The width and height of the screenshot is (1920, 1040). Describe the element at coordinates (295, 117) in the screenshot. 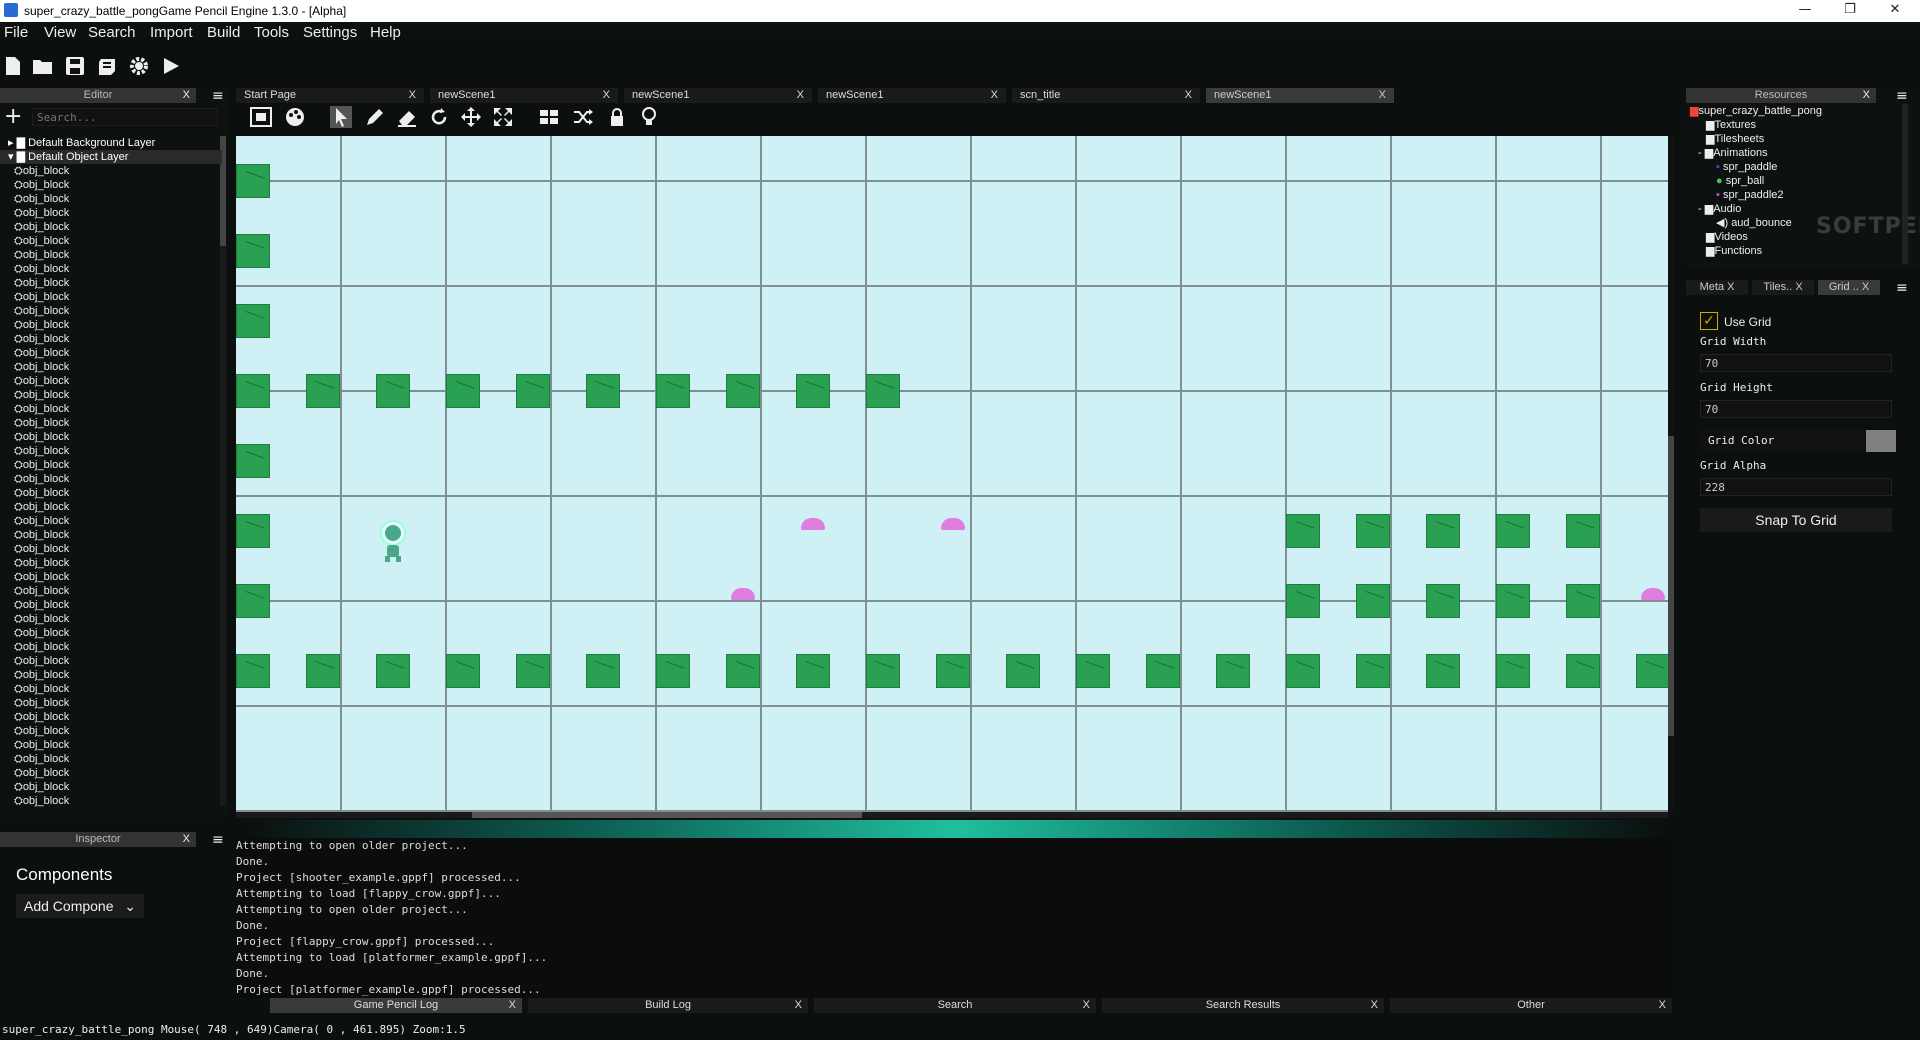

I see `palette-icon` at that location.